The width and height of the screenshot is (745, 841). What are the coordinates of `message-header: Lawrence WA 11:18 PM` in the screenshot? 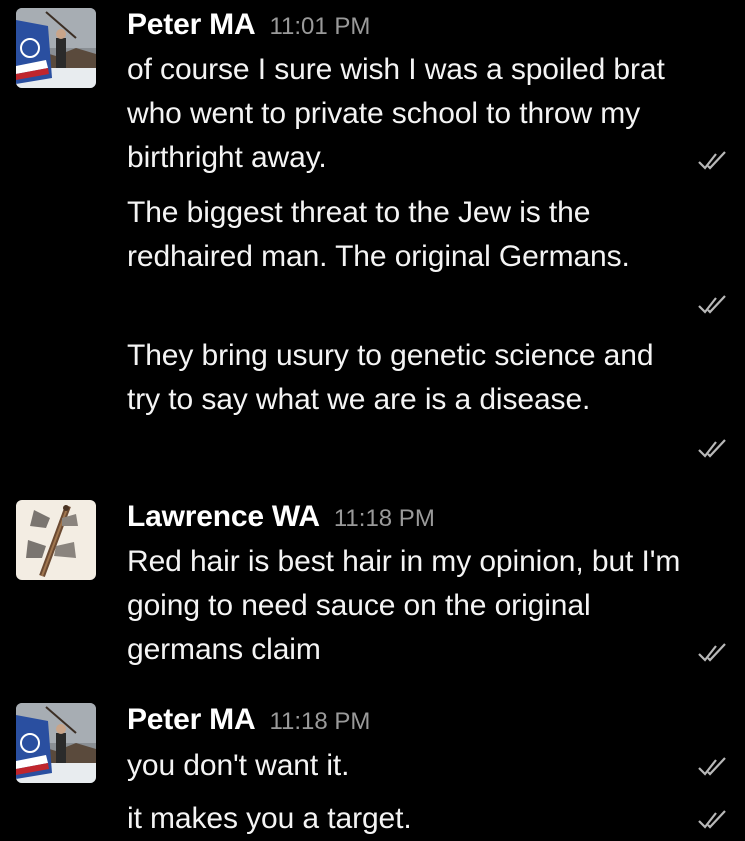 It's located at (281, 517).